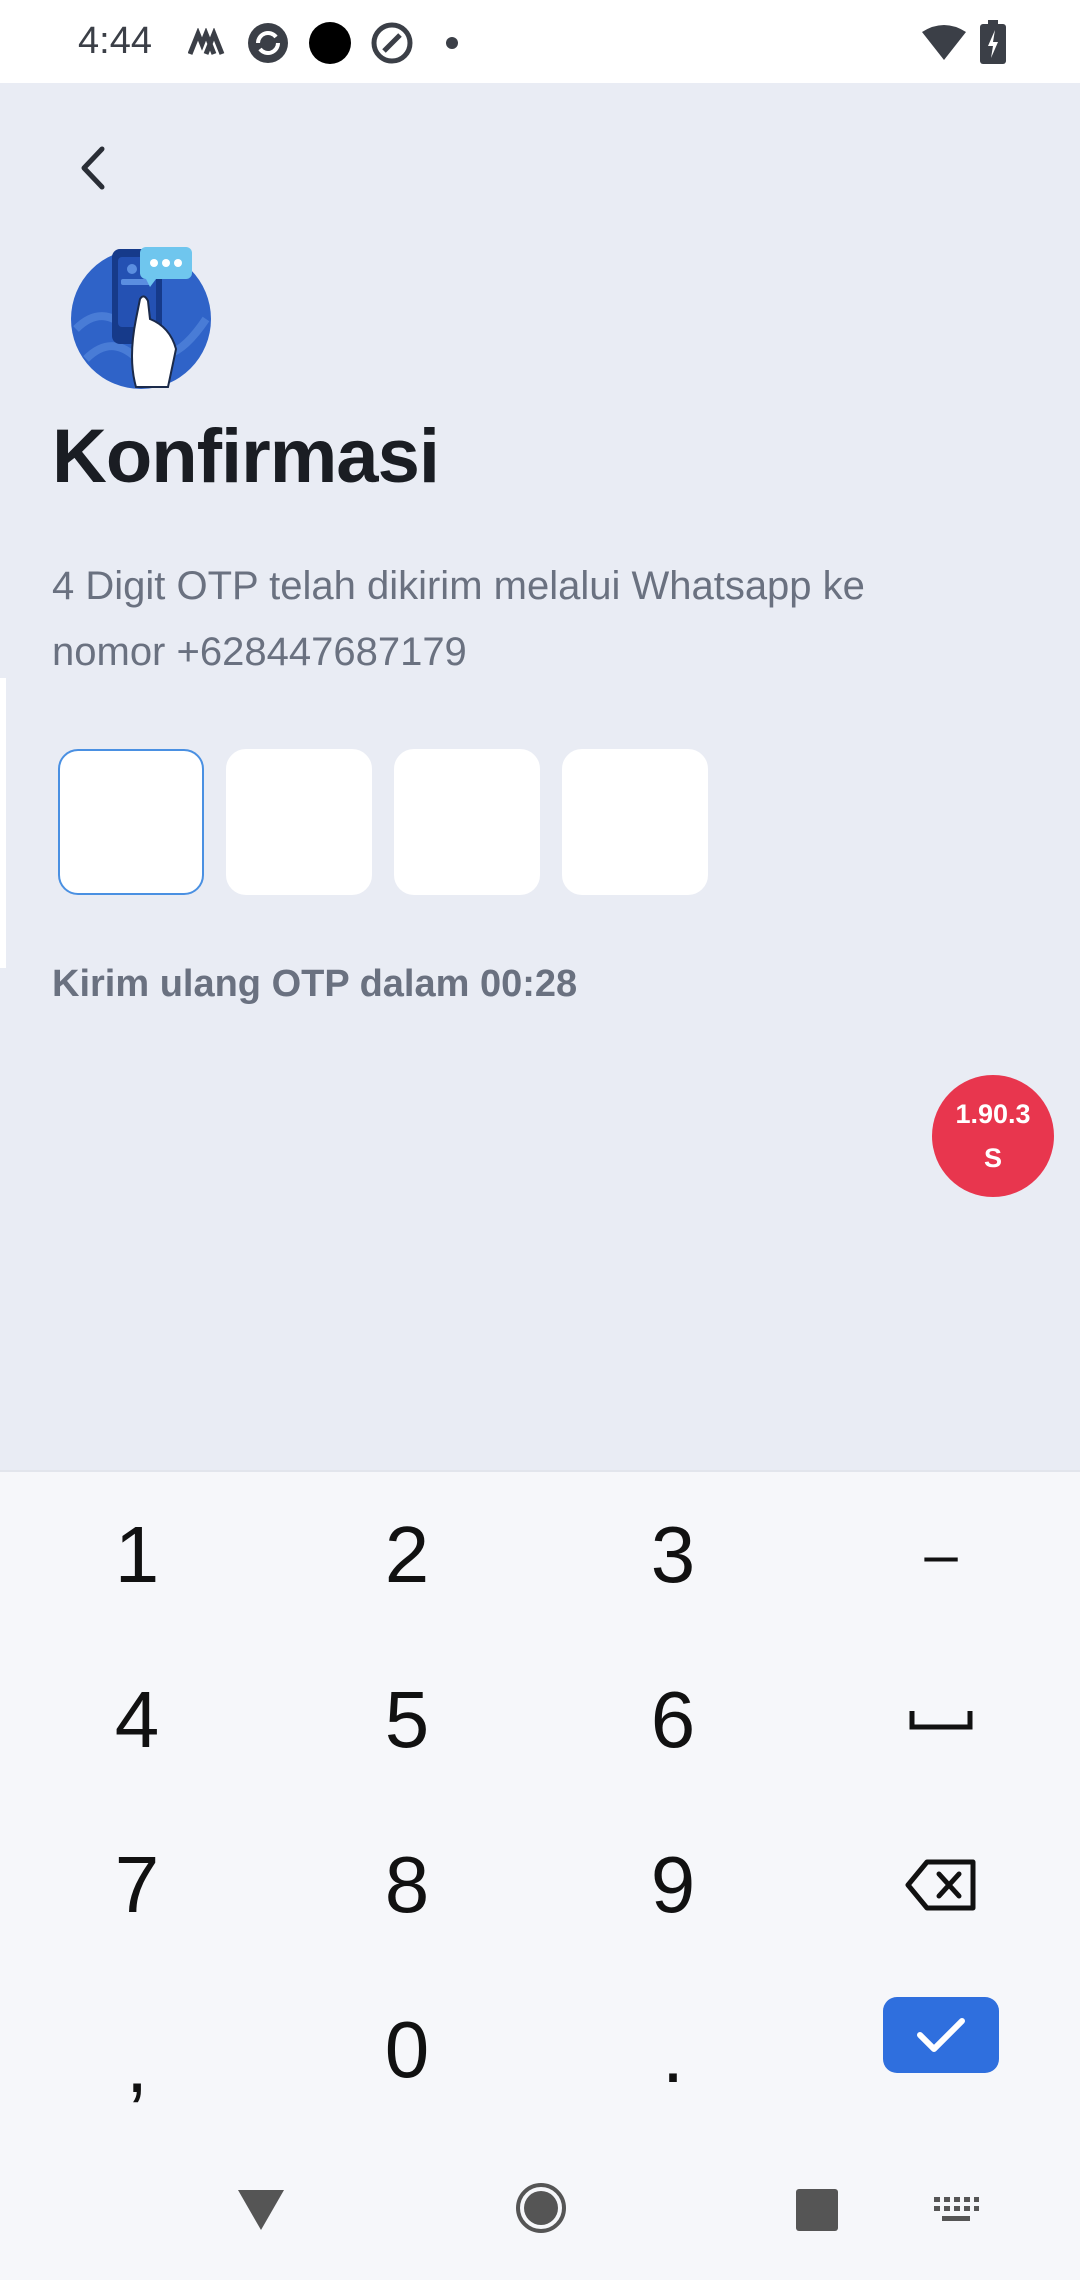 The height and width of the screenshot is (2280, 1080). I want to click on key-3: 3, so click(673, 1554).